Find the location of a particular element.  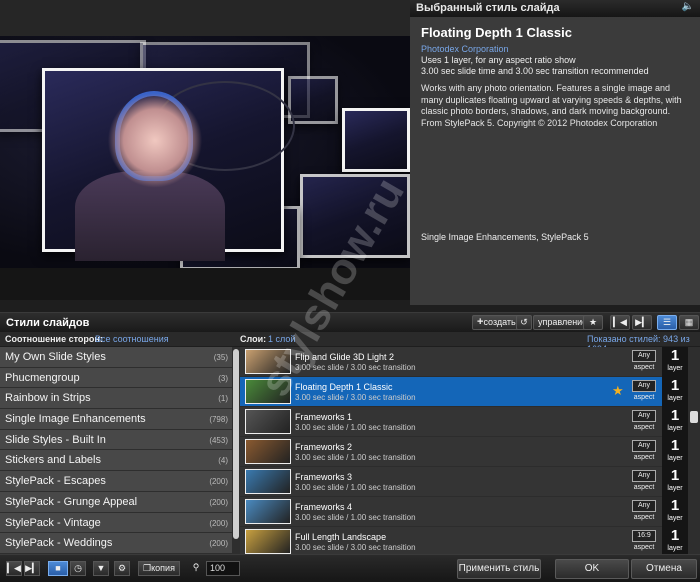

aspect-filter-link: Все соотношения is located at coordinates (132, 339).